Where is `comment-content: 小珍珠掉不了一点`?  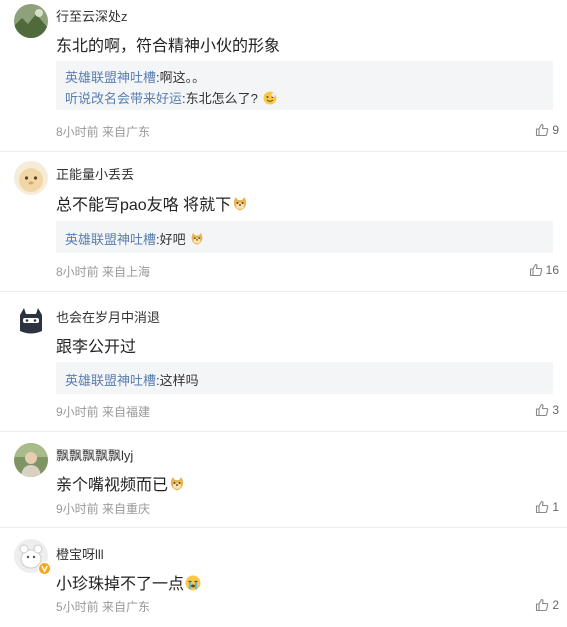 comment-content: 小珍珠掉不了一点 is located at coordinates (128, 582).